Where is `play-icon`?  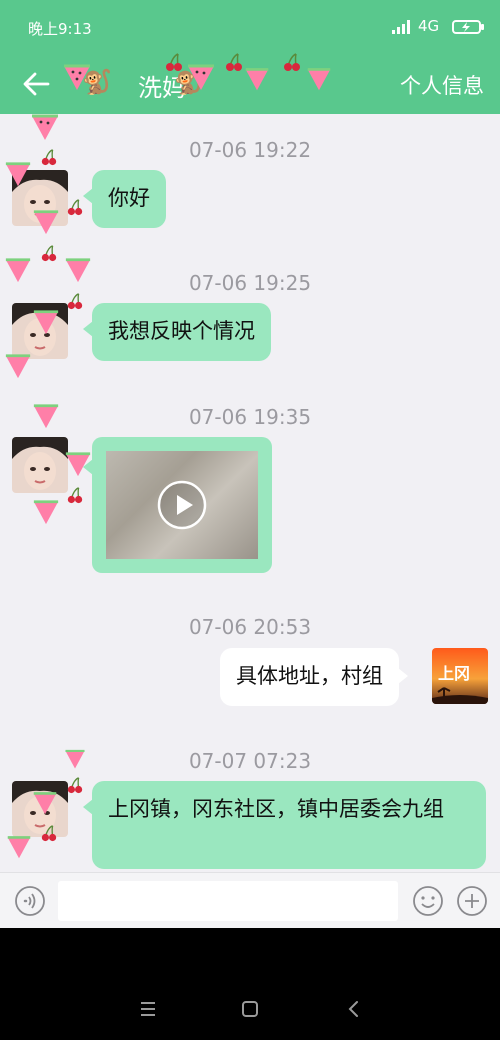 play-icon is located at coordinates (182, 505).